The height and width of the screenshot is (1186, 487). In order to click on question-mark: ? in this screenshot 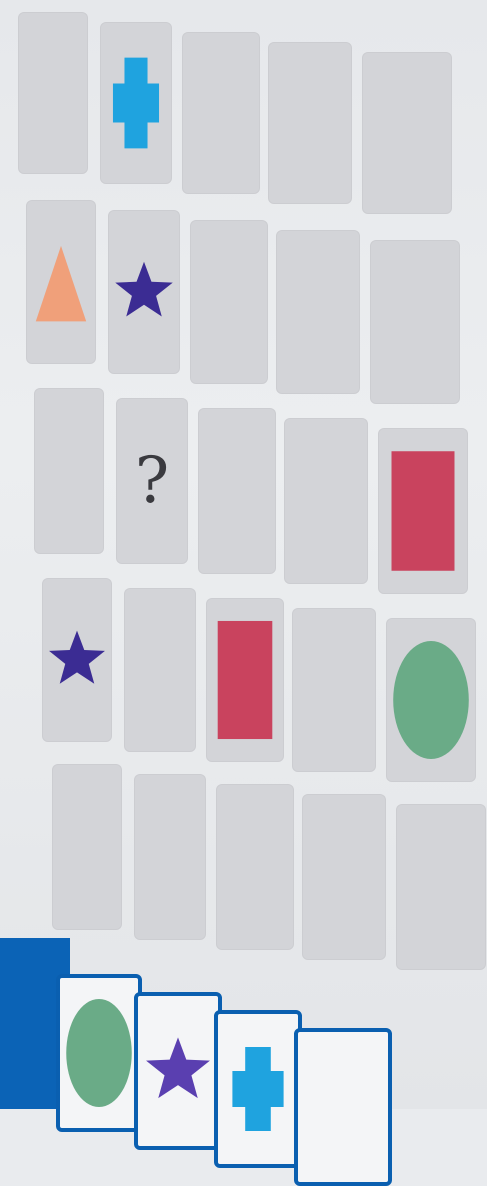, I will do `click(152, 481)`.